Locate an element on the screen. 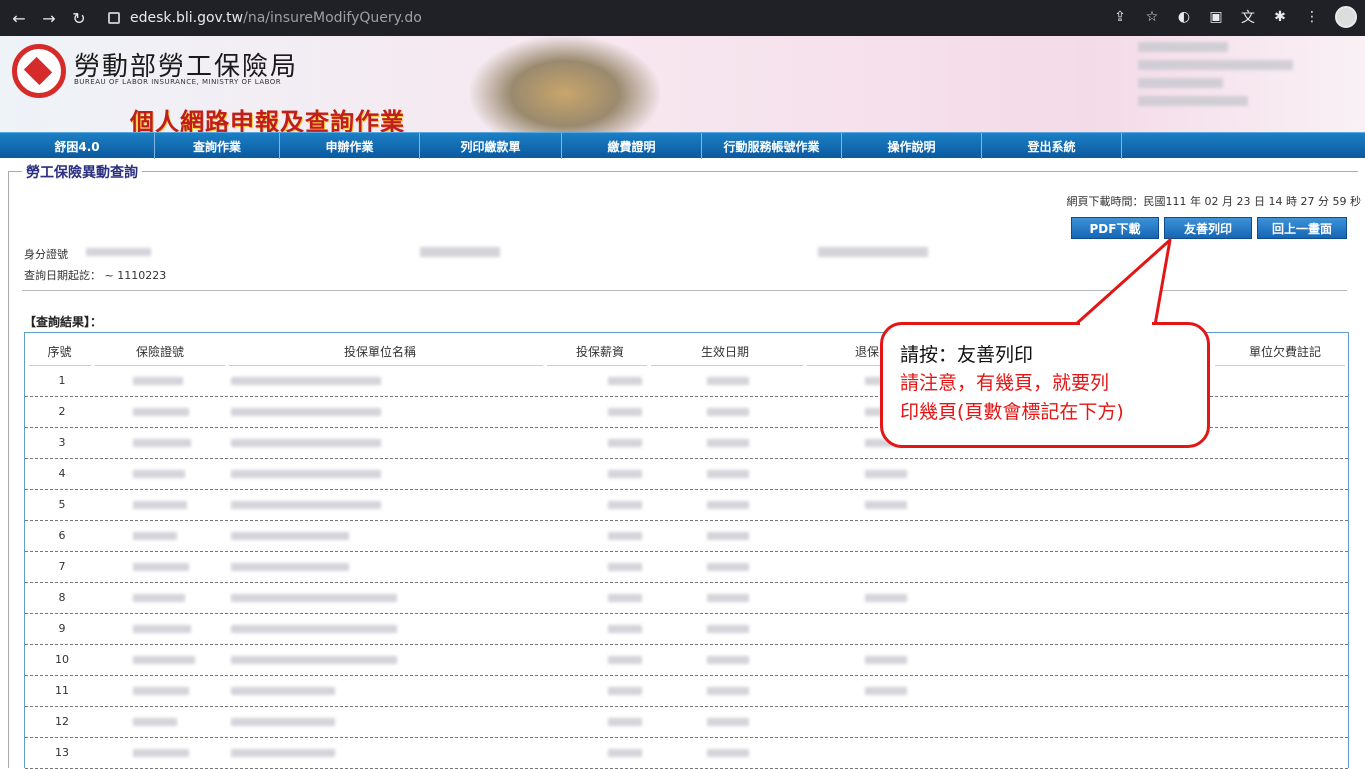  instruction-callout: 請按：友善列印 請注意，有幾頁，就要列 印幾頁(頁數會標記在下方) is located at coordinates (1045, 385).